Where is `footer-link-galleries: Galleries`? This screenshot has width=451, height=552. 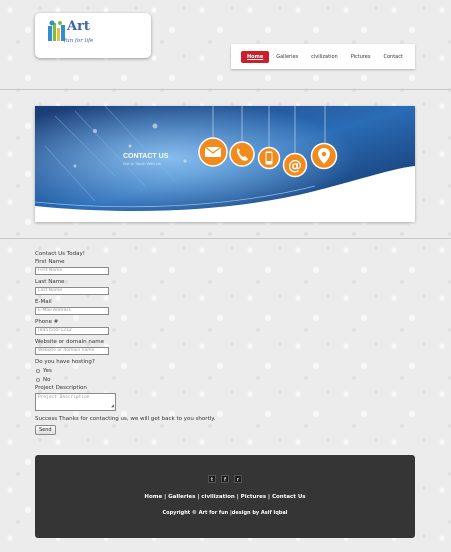 footer-link-galleries: Galleries is located at coordinates (181, 497).